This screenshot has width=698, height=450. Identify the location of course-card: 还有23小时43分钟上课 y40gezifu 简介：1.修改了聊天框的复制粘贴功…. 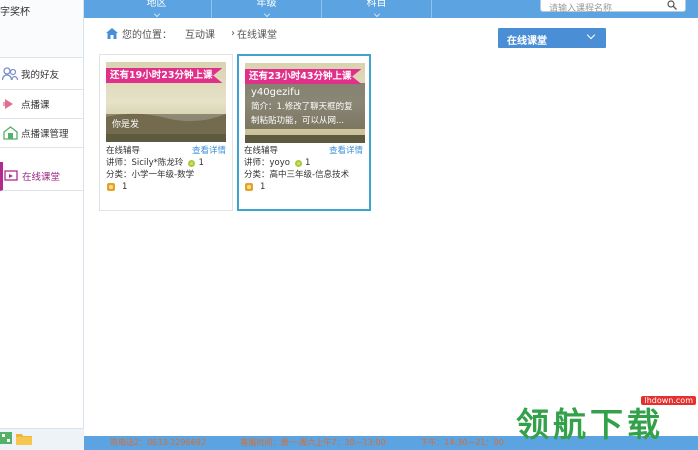
(304, 132).